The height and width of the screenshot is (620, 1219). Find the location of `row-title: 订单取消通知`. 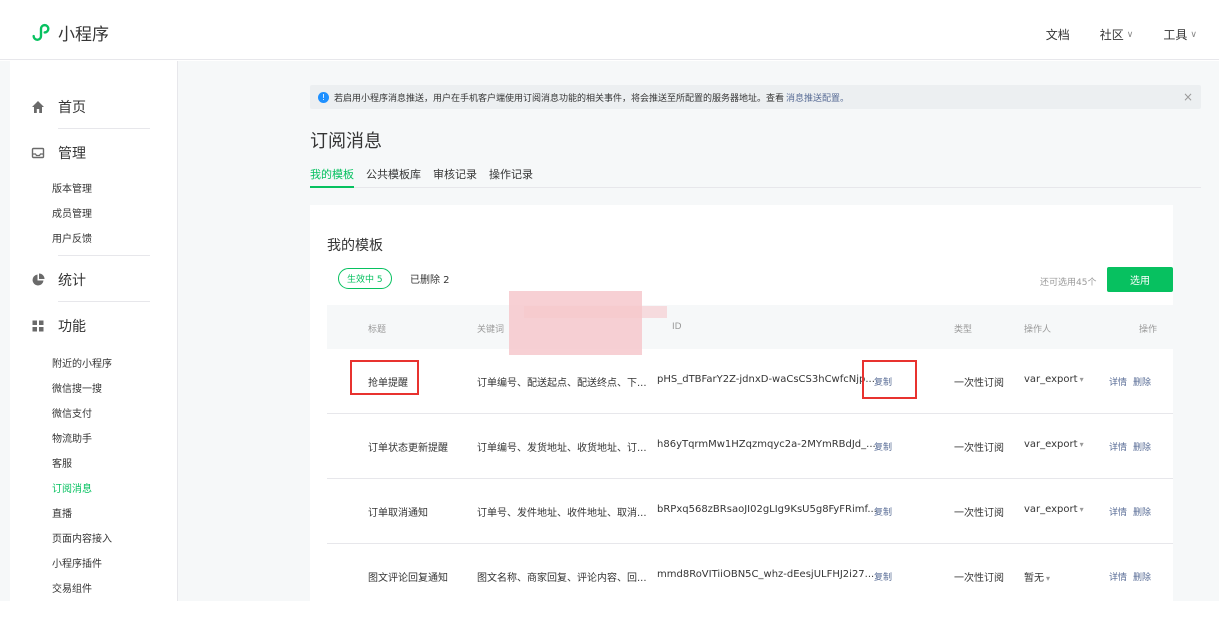

row-title: 订单取消通知 is located at coordinates (398, 513).